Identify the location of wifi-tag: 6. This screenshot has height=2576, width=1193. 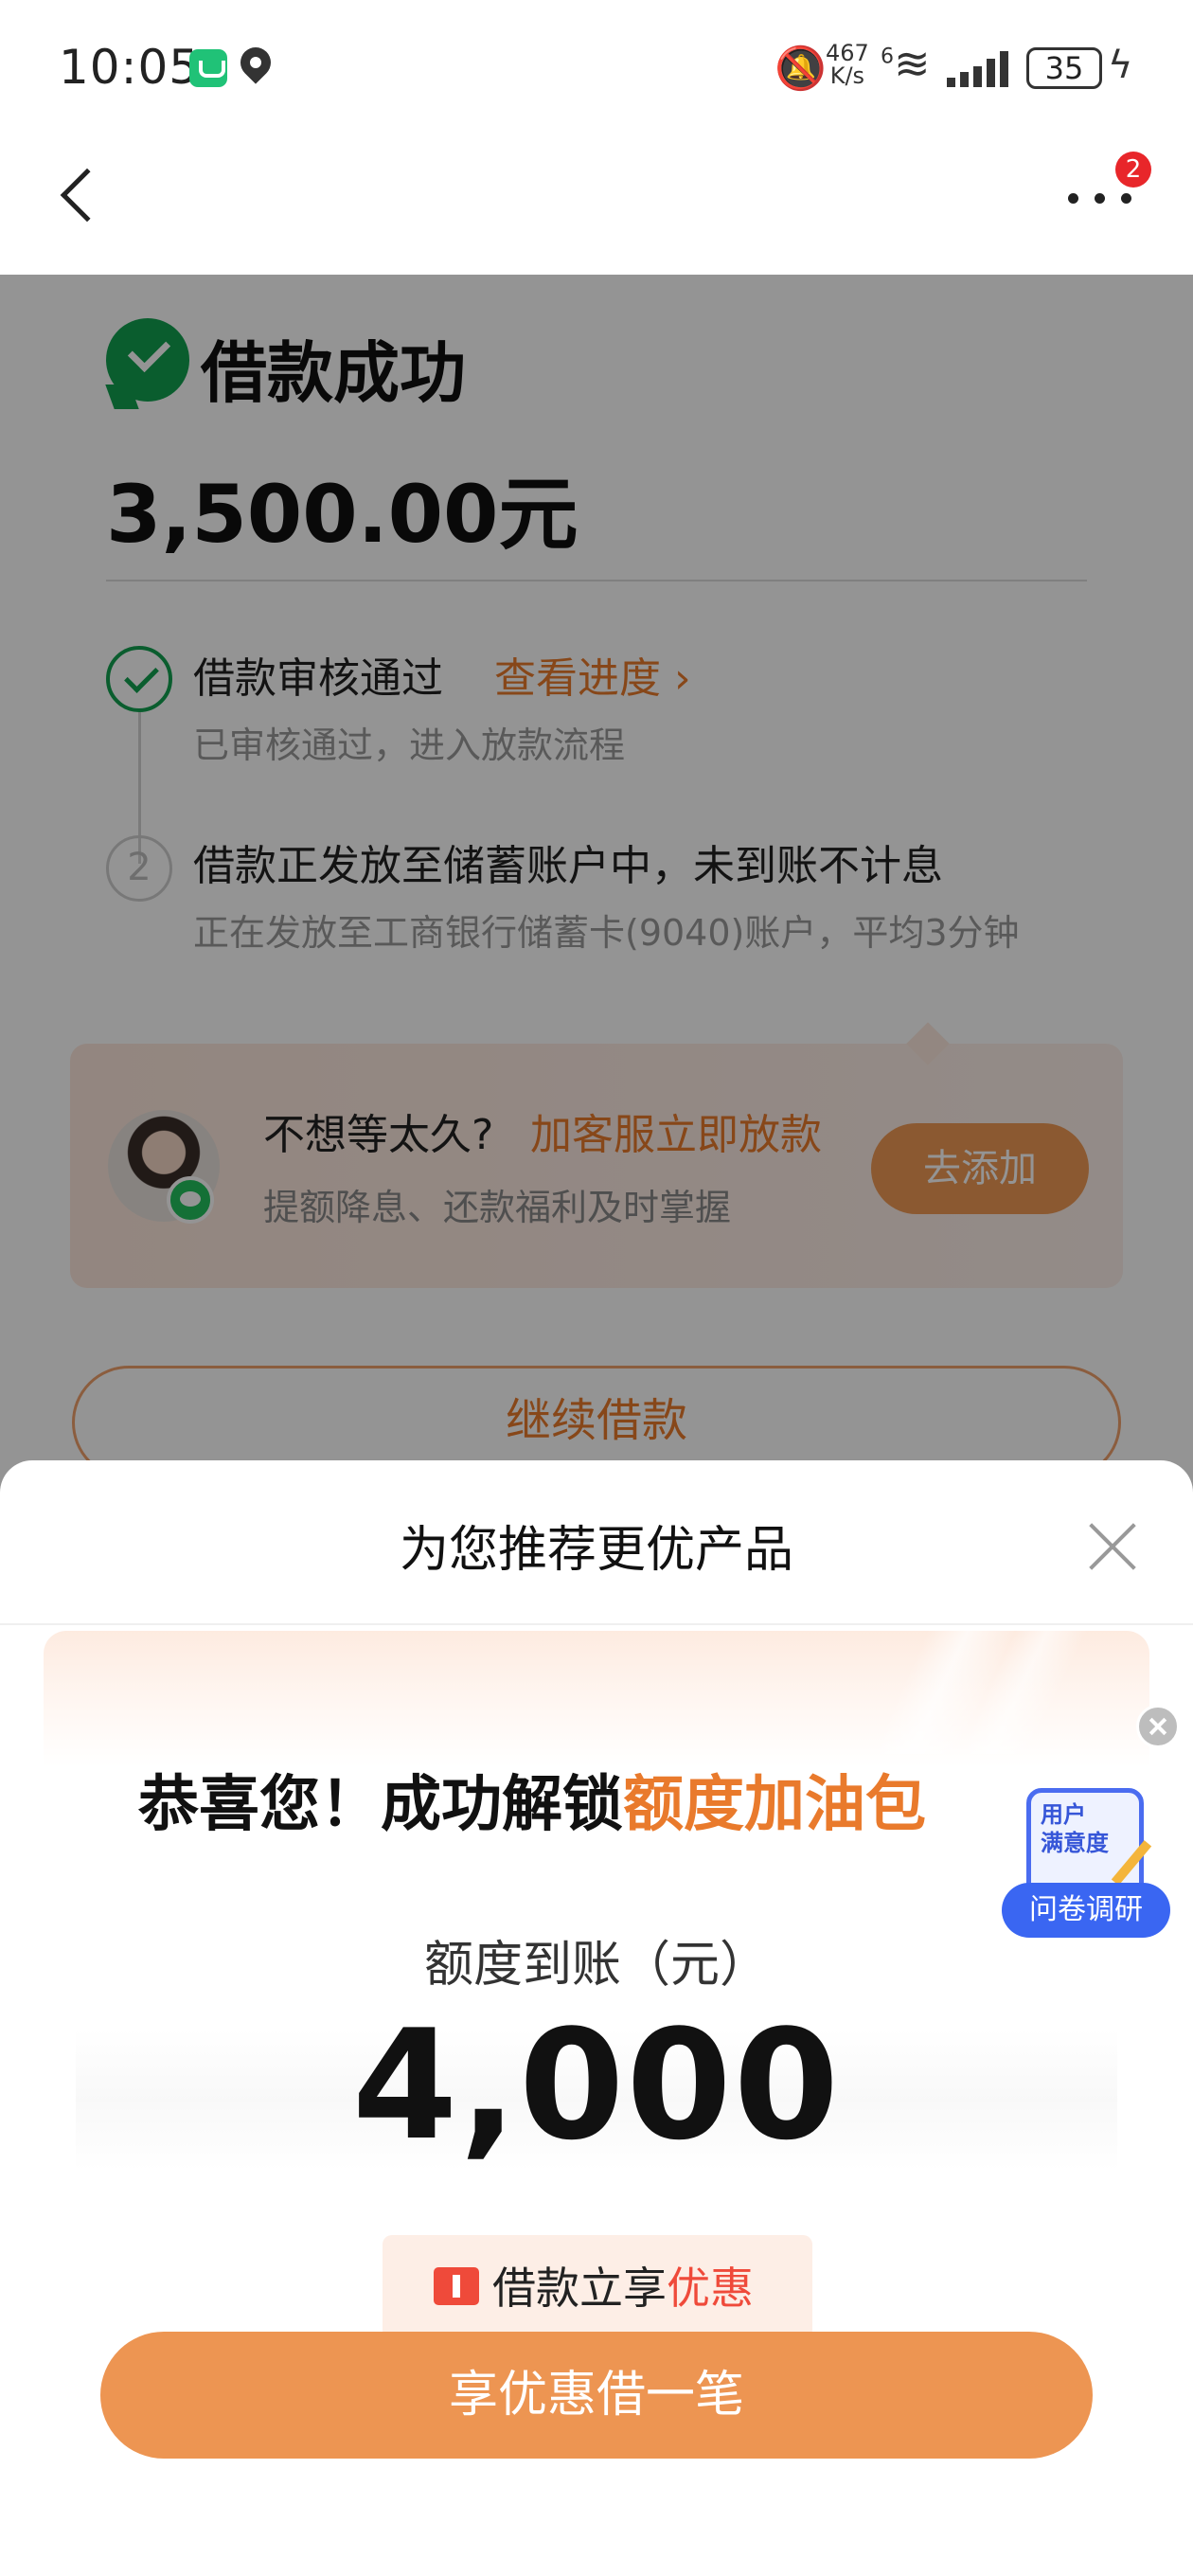
(887, 57).